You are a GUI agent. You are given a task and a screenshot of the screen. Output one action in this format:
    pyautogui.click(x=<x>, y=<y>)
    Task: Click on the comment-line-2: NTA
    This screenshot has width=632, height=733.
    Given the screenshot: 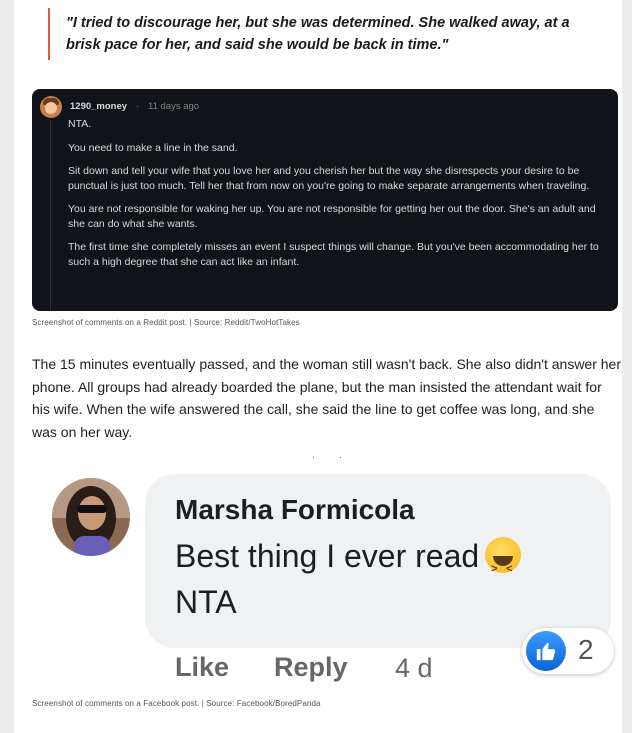 What is the action you would take?
    pyautogui.click(x=206, y=602)
    